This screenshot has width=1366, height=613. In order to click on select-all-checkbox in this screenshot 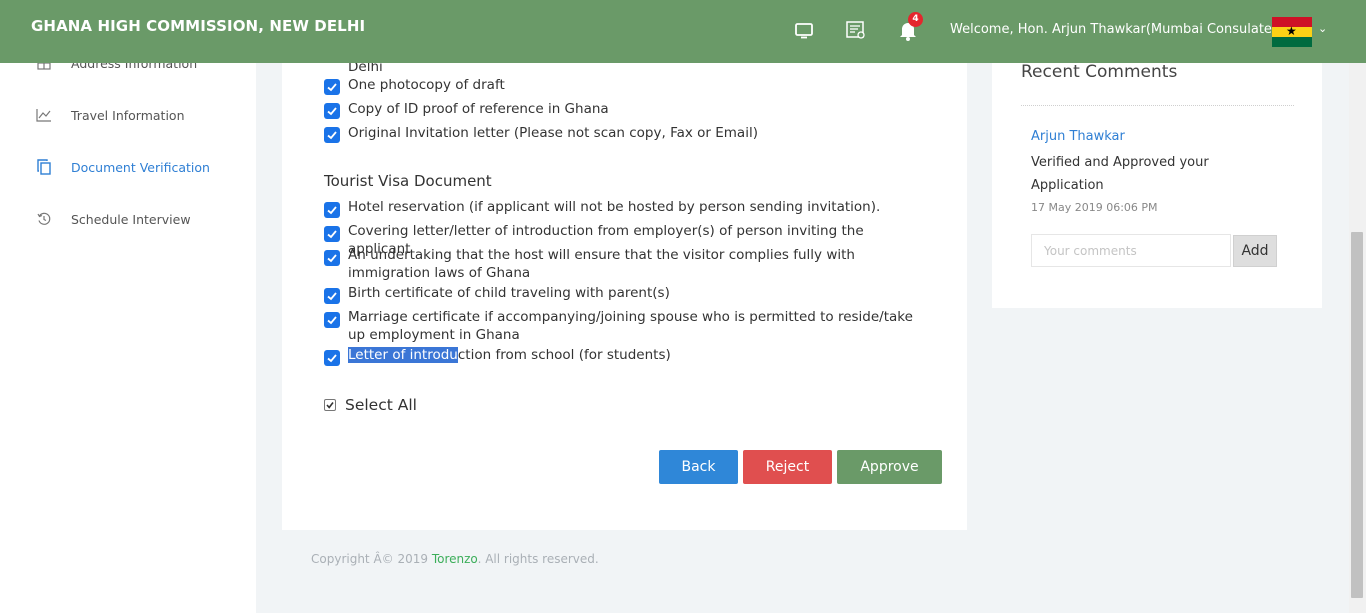, I will do `click(330, 405)`.